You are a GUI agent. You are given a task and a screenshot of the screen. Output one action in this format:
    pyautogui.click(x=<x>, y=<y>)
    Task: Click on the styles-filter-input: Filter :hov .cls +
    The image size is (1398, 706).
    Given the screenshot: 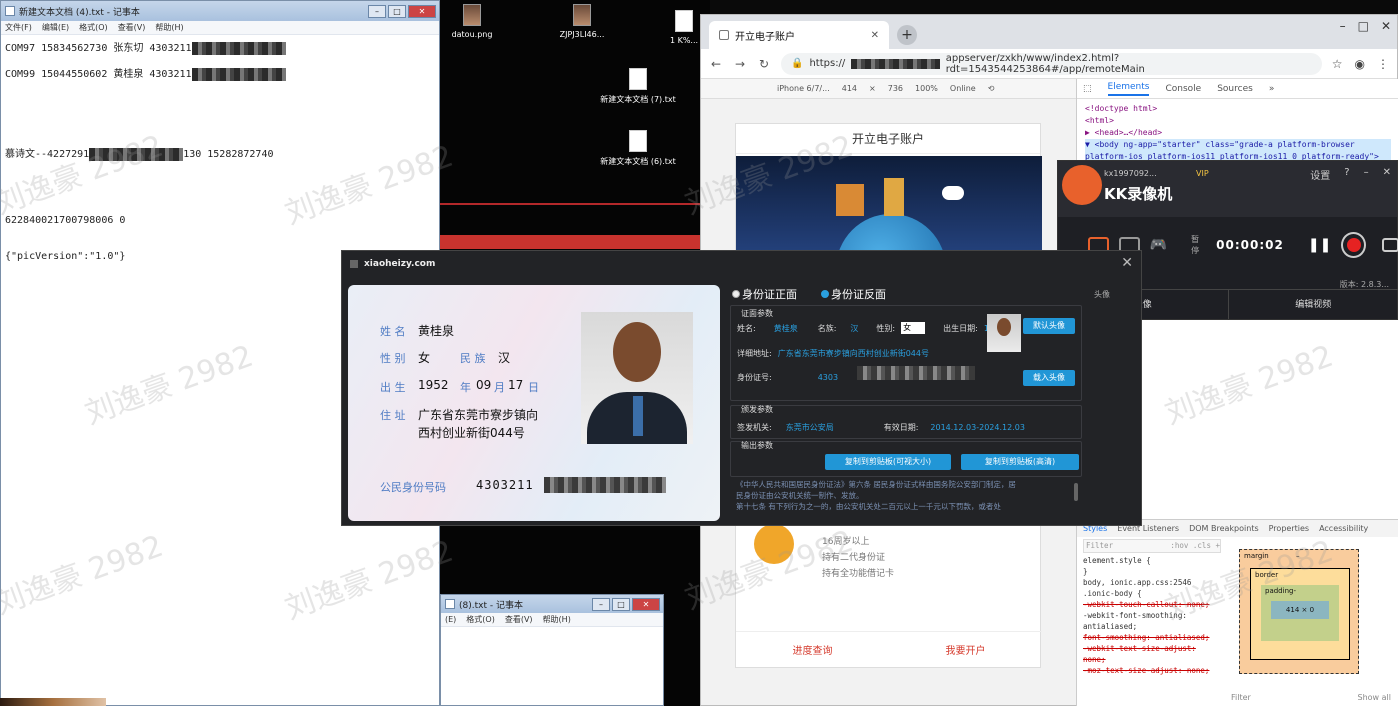 What is the action you would take?
    pyautogui.click(x=1152, y=546)
    